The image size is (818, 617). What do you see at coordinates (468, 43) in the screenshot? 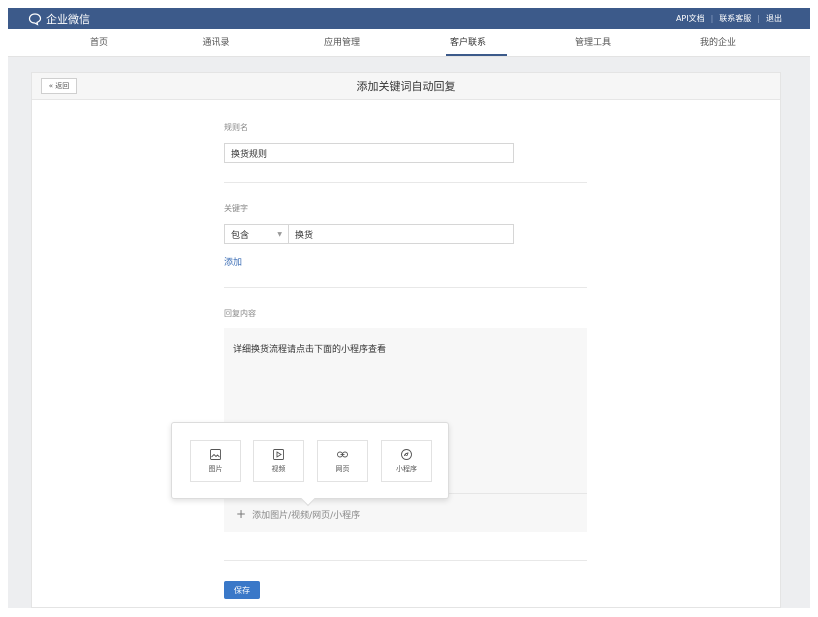
I see `nav-customer-contact: 客户联系` at bounding box center [468, 43].